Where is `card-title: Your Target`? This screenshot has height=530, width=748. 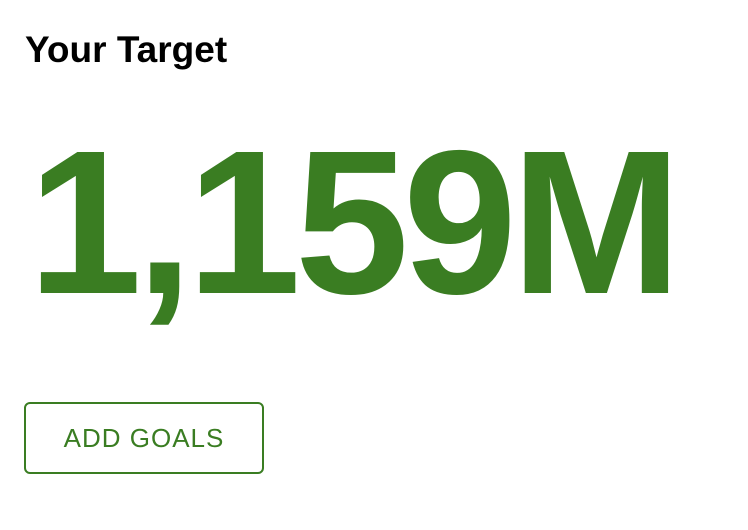 card-title: Your Target is located at coordinates (126, 49).